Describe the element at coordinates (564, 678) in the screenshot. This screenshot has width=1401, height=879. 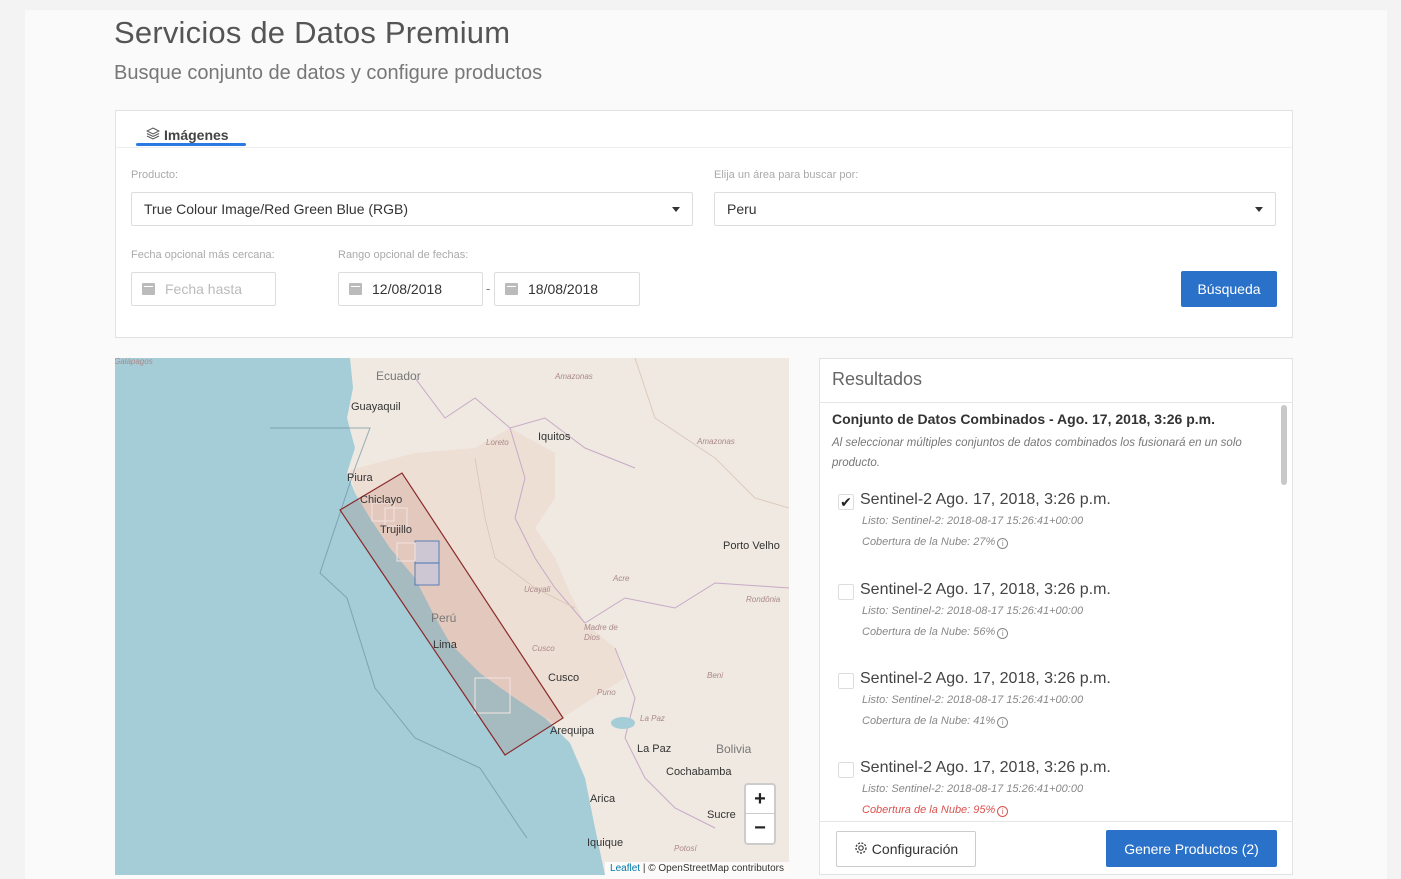
I see `map-label-cusco: Cusco` at that location.